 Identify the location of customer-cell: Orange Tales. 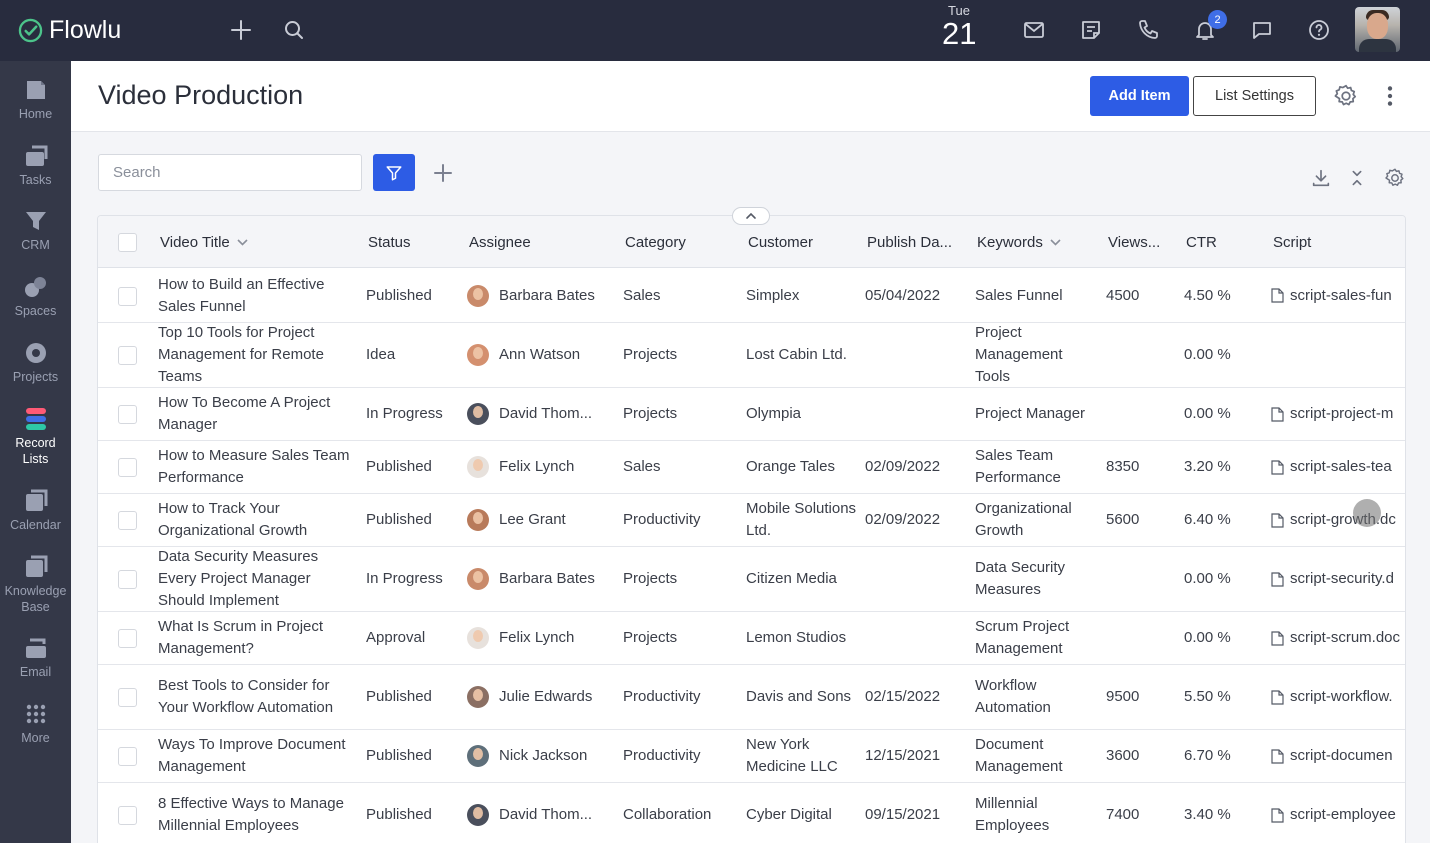
(790, 466).